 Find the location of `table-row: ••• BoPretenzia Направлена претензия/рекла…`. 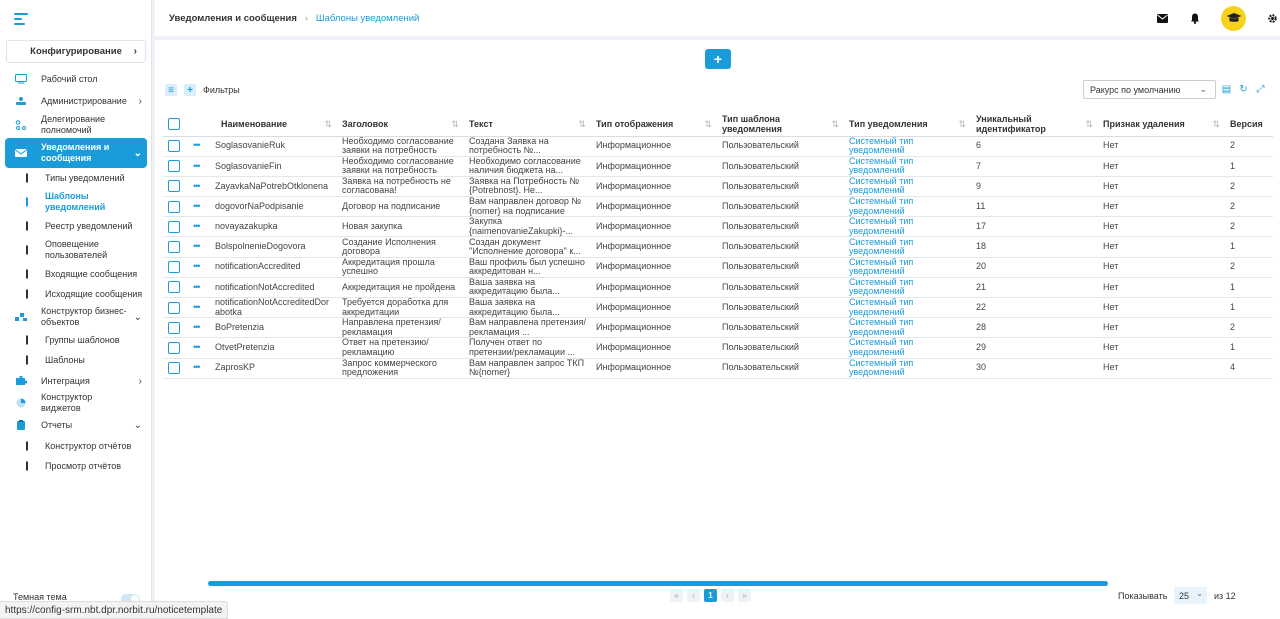

table-row: ••• BoPretenzia Направлена претензия/рекла… is located at coordinates (718, 328).